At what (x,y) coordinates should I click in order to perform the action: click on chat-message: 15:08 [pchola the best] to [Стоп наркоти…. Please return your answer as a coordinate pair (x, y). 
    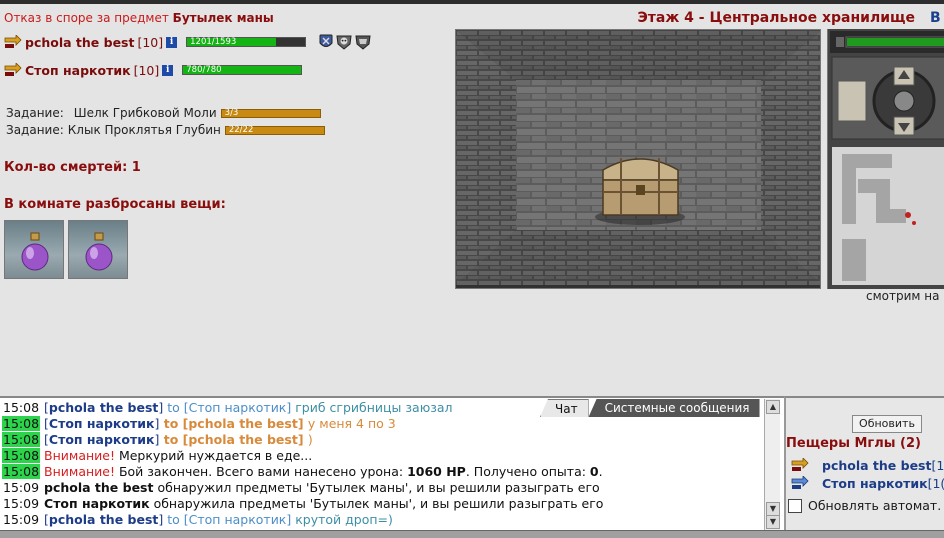
    Looking at the image, I should click on (227, 408).